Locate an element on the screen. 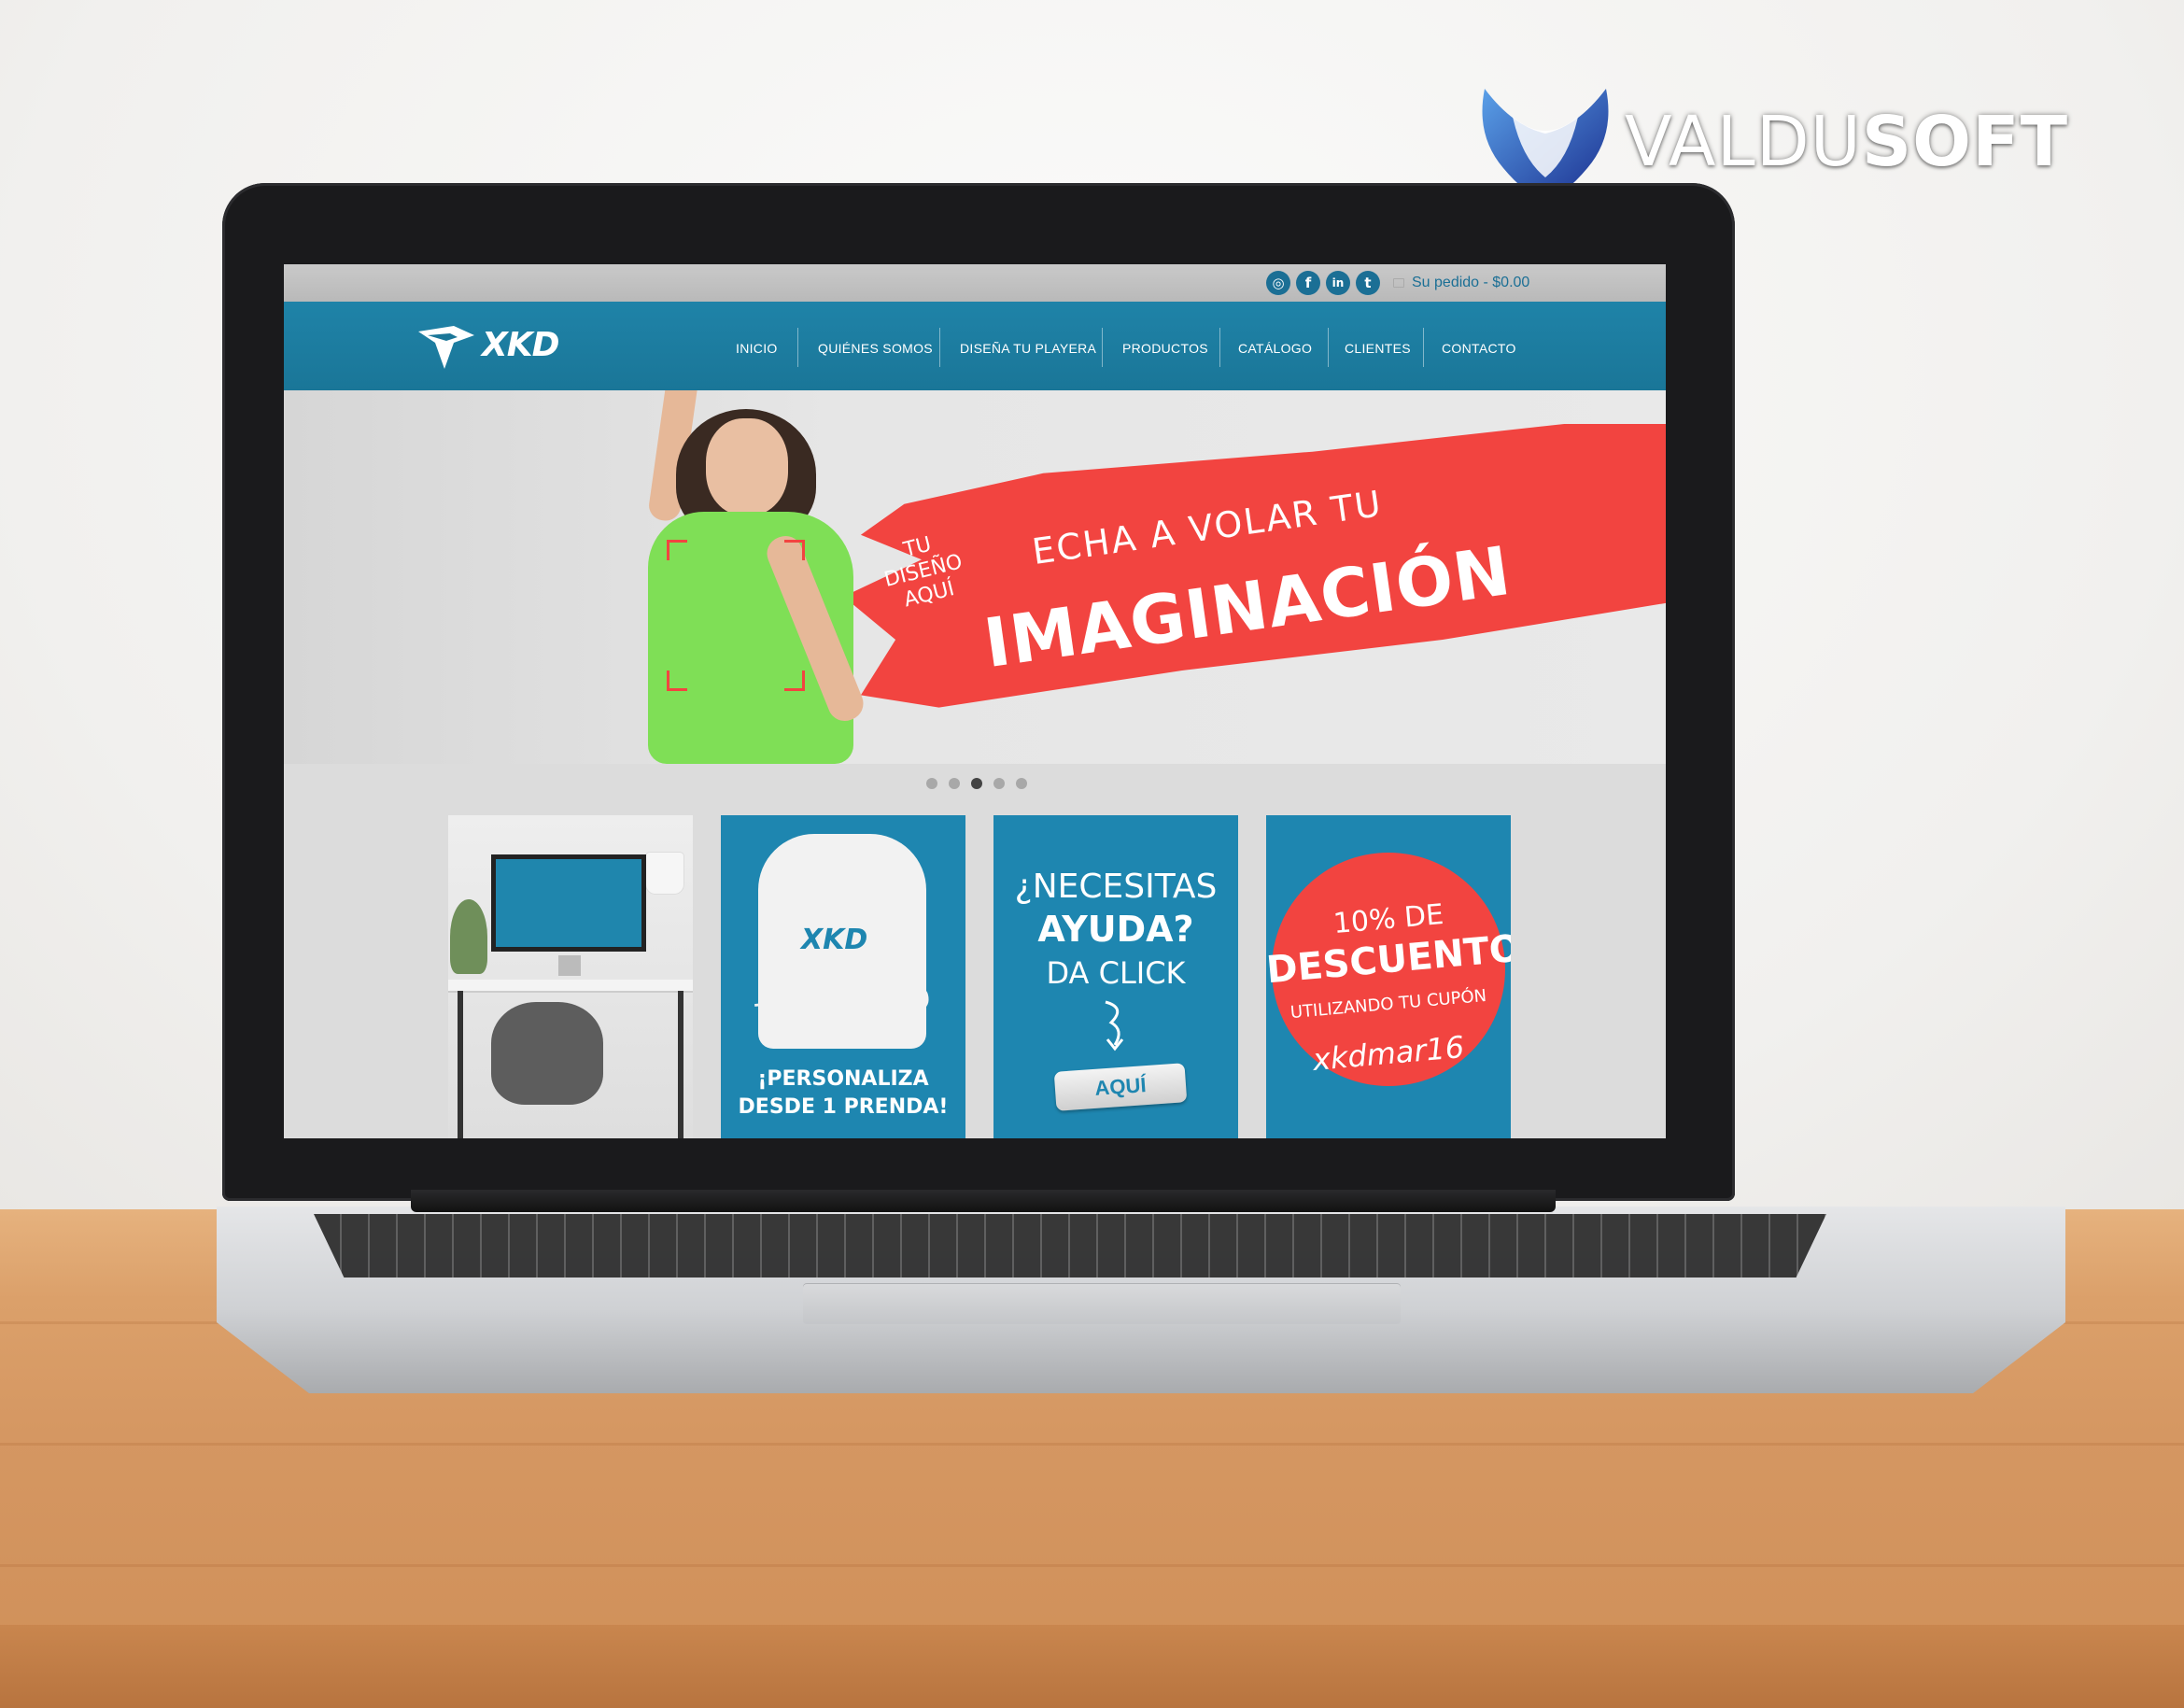 Image resolution: width=2184 pixels, height=1708 pixels. linkedin-icon: in is located at coordinates (1338, 283).